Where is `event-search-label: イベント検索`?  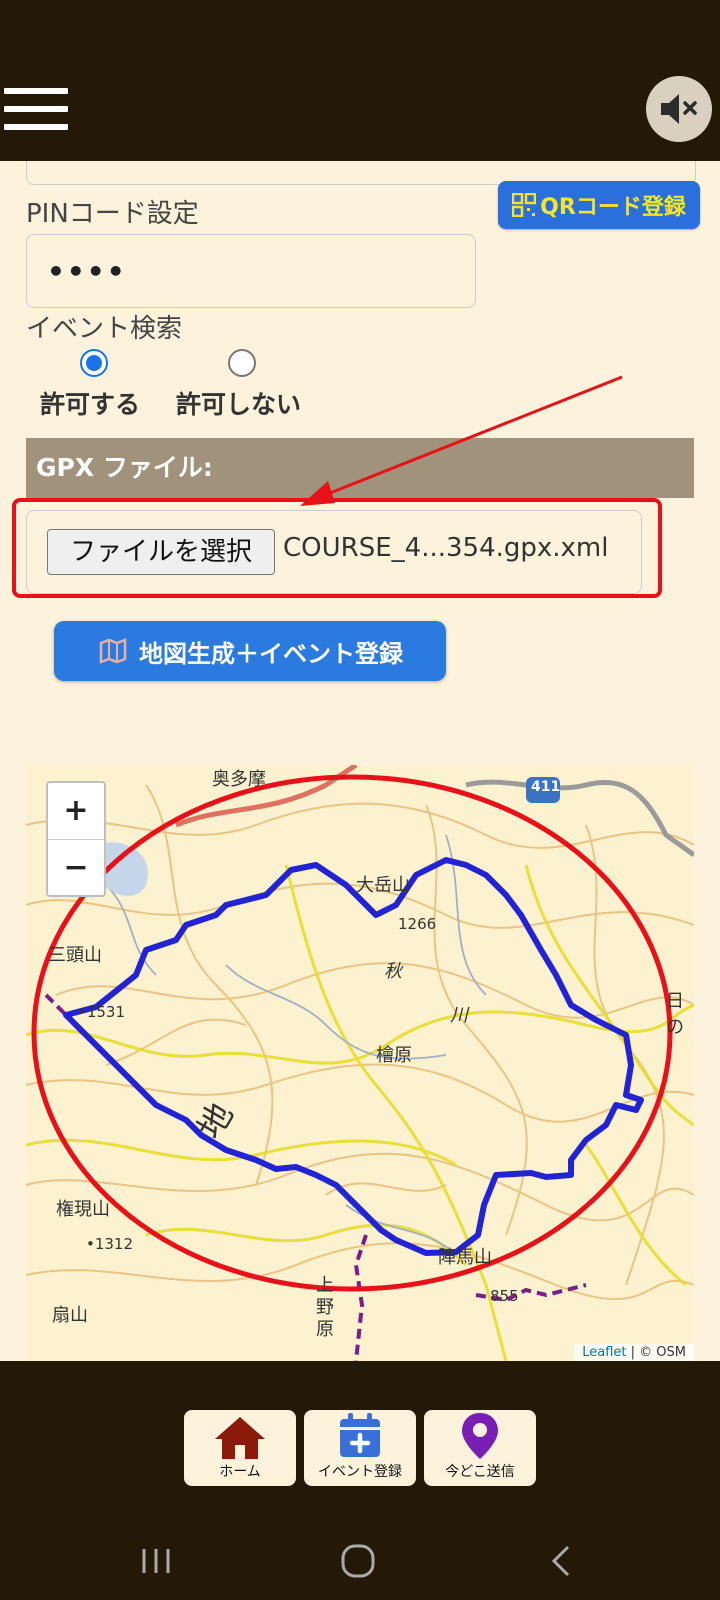
event-search-label: イベント検索 is located at coordinates (104, 329).